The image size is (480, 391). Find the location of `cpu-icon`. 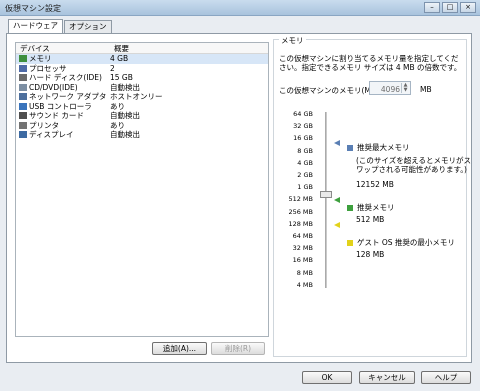

cpu-icon is located at coordinates (23, 68).